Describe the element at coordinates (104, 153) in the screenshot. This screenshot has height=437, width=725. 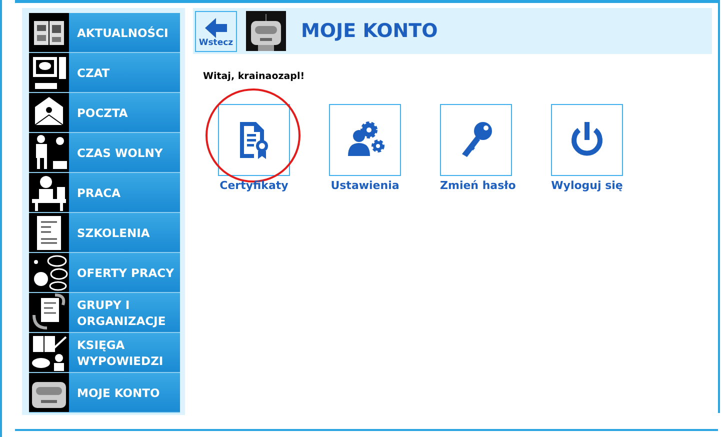
I see `sidebar-item: CZAS WOLNY` at that location.